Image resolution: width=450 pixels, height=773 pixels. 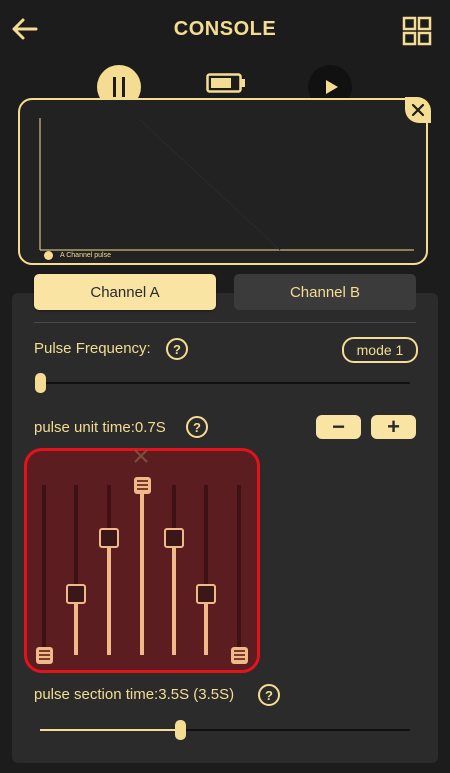 I want to click on preview-axes, so click(x=226, y=184).